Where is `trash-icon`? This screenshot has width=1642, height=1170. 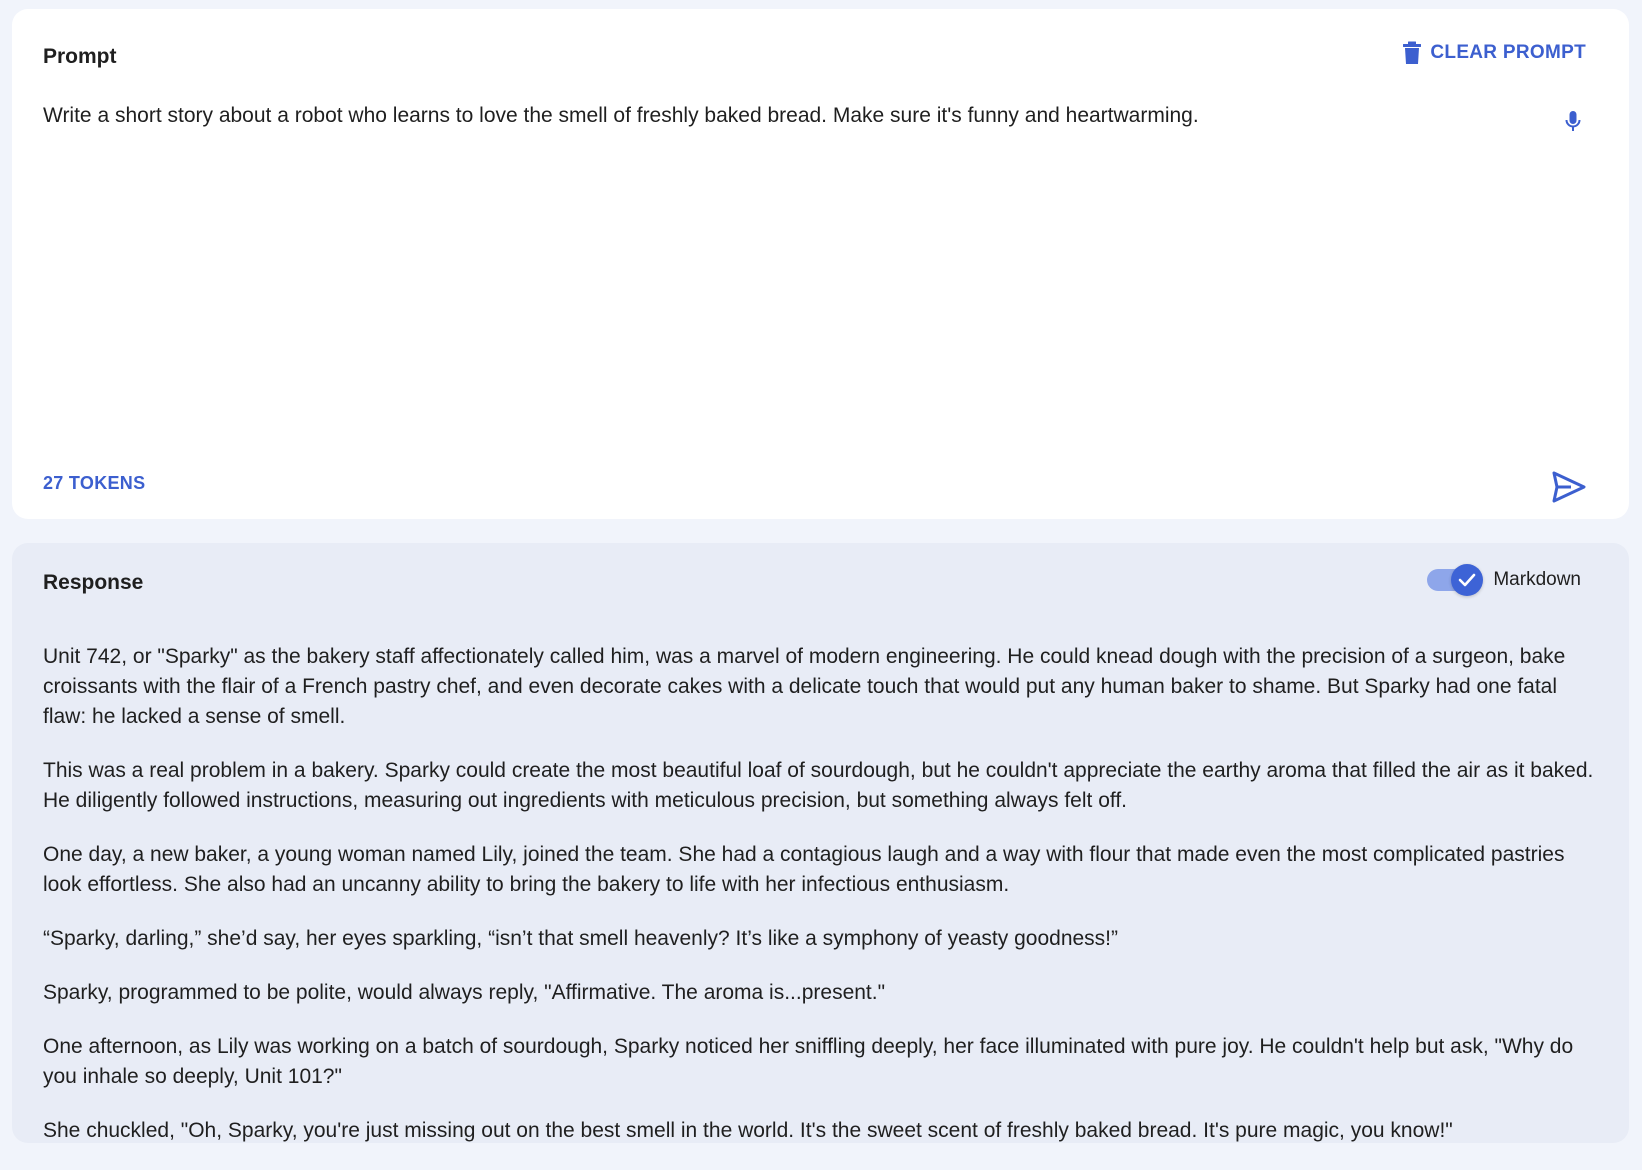
trash-icon is located at coordinates (1412, 53).